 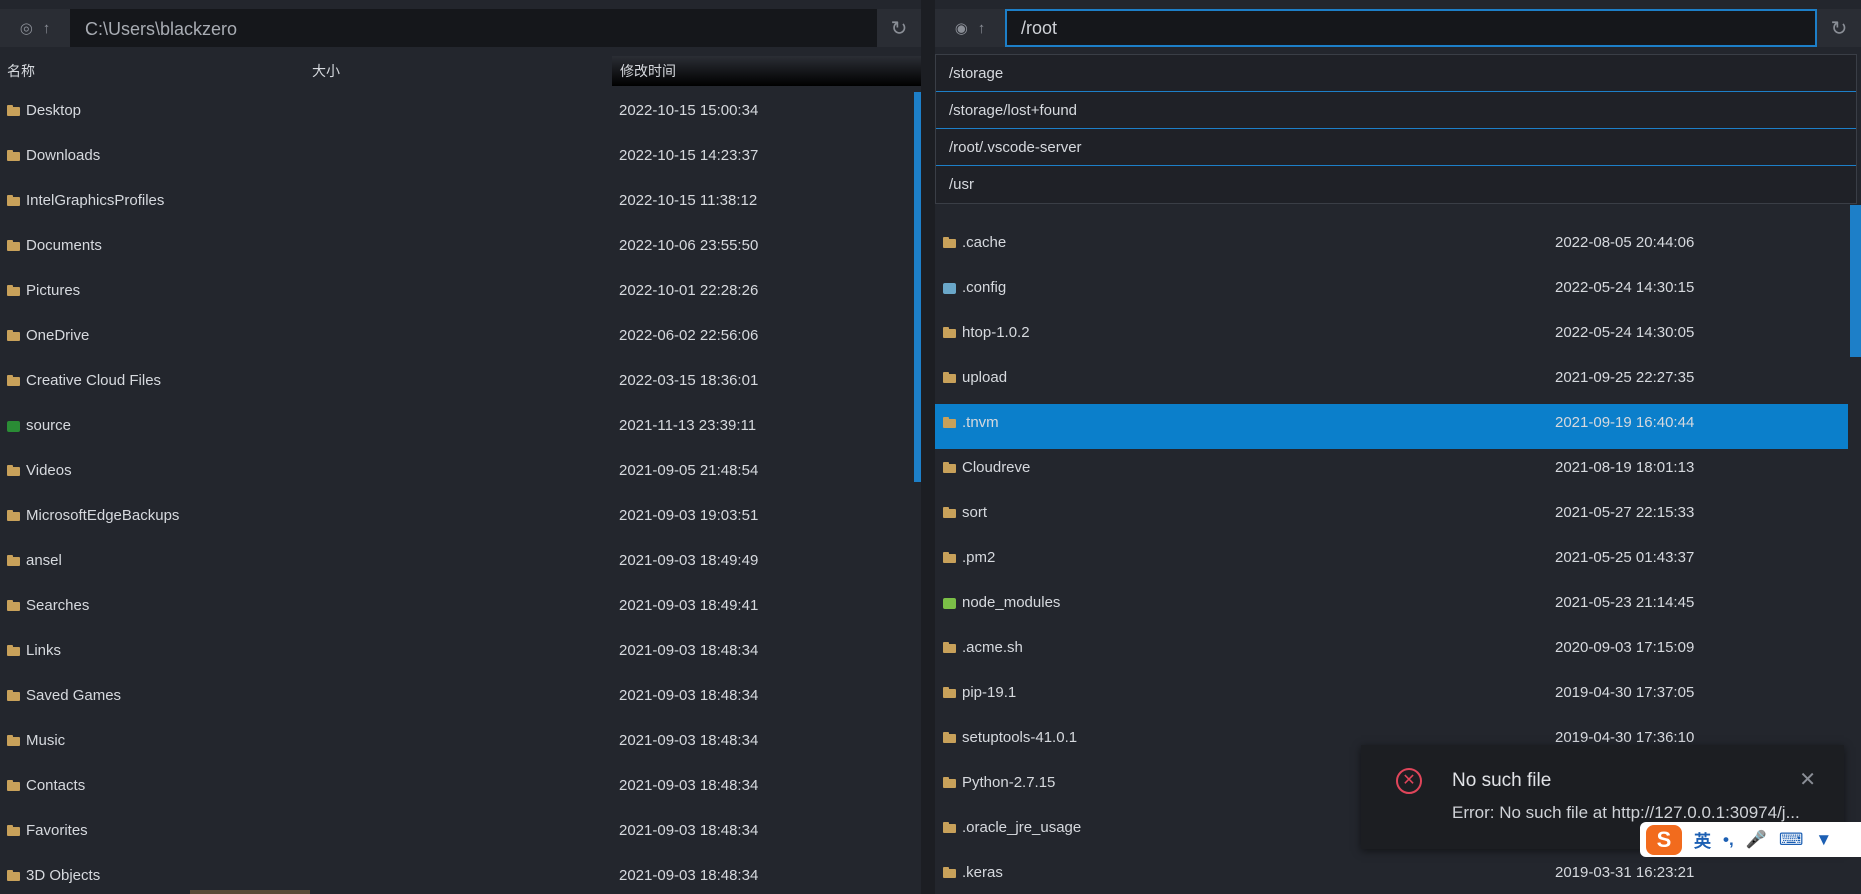 I want to click on file-mtime: 2021-08-19 18:01:13, so click(x=1625, y=467).